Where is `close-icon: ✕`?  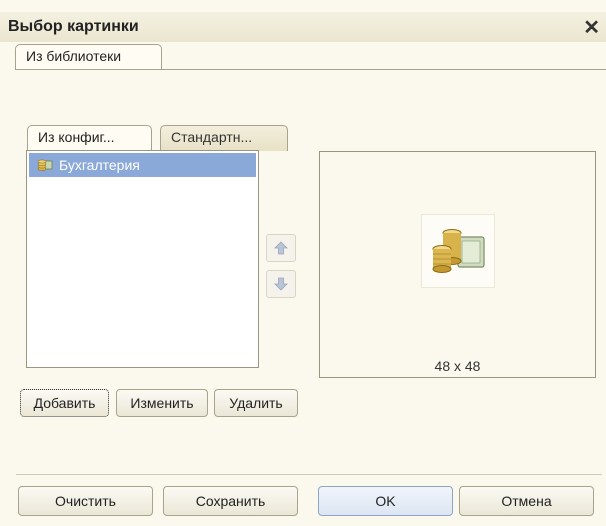 close-icon: ✕ is located at coordinates (591, 27).